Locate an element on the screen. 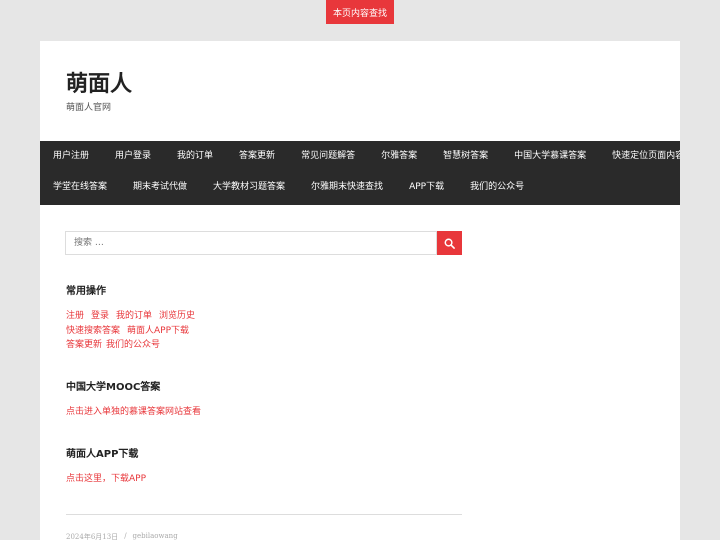 The height and width of the screenshot is (540, 720). widget-title-app: 萌面人APP下载 is located at coordinates (102, 454).